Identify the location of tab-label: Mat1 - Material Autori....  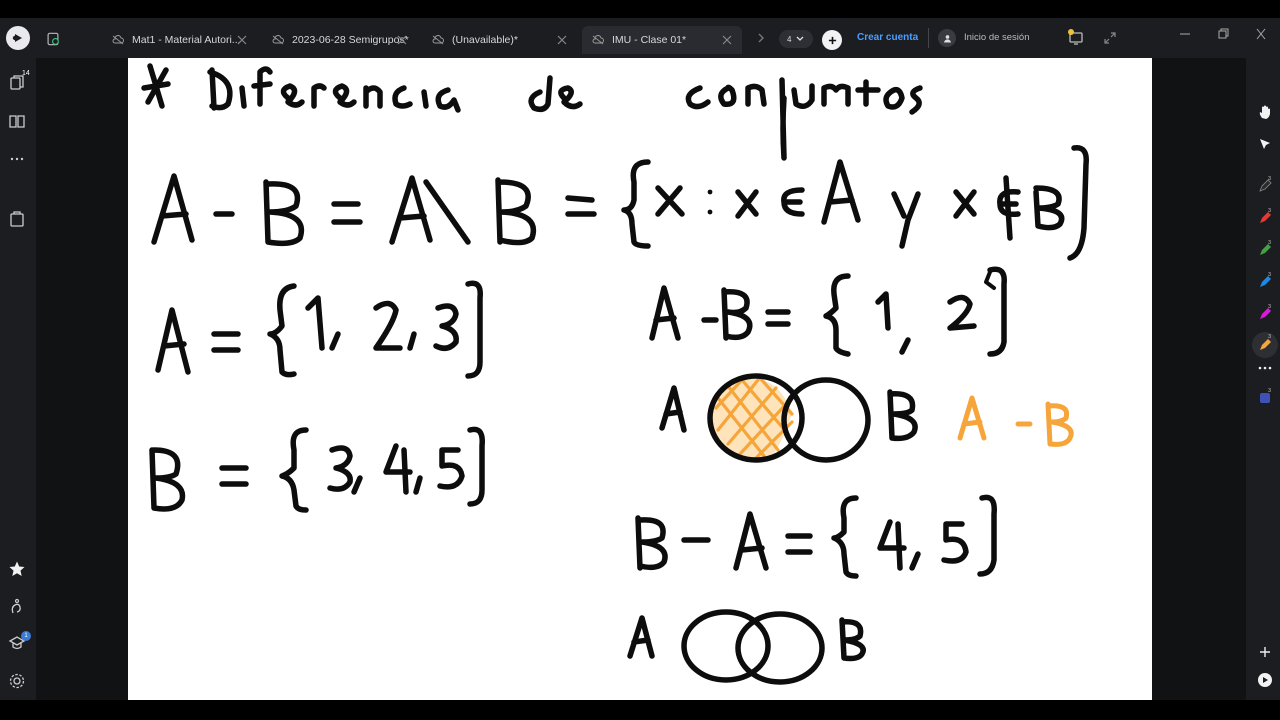
(186, 40).